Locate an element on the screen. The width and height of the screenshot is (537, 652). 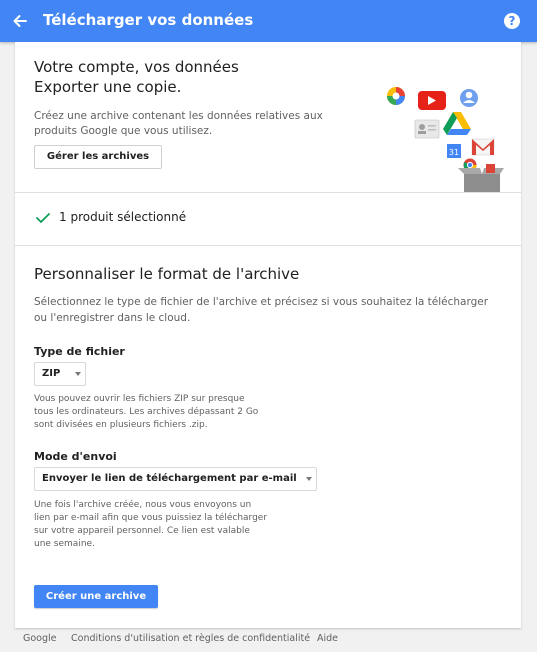
back-arrow-icon is located at coordinates (20, 21).